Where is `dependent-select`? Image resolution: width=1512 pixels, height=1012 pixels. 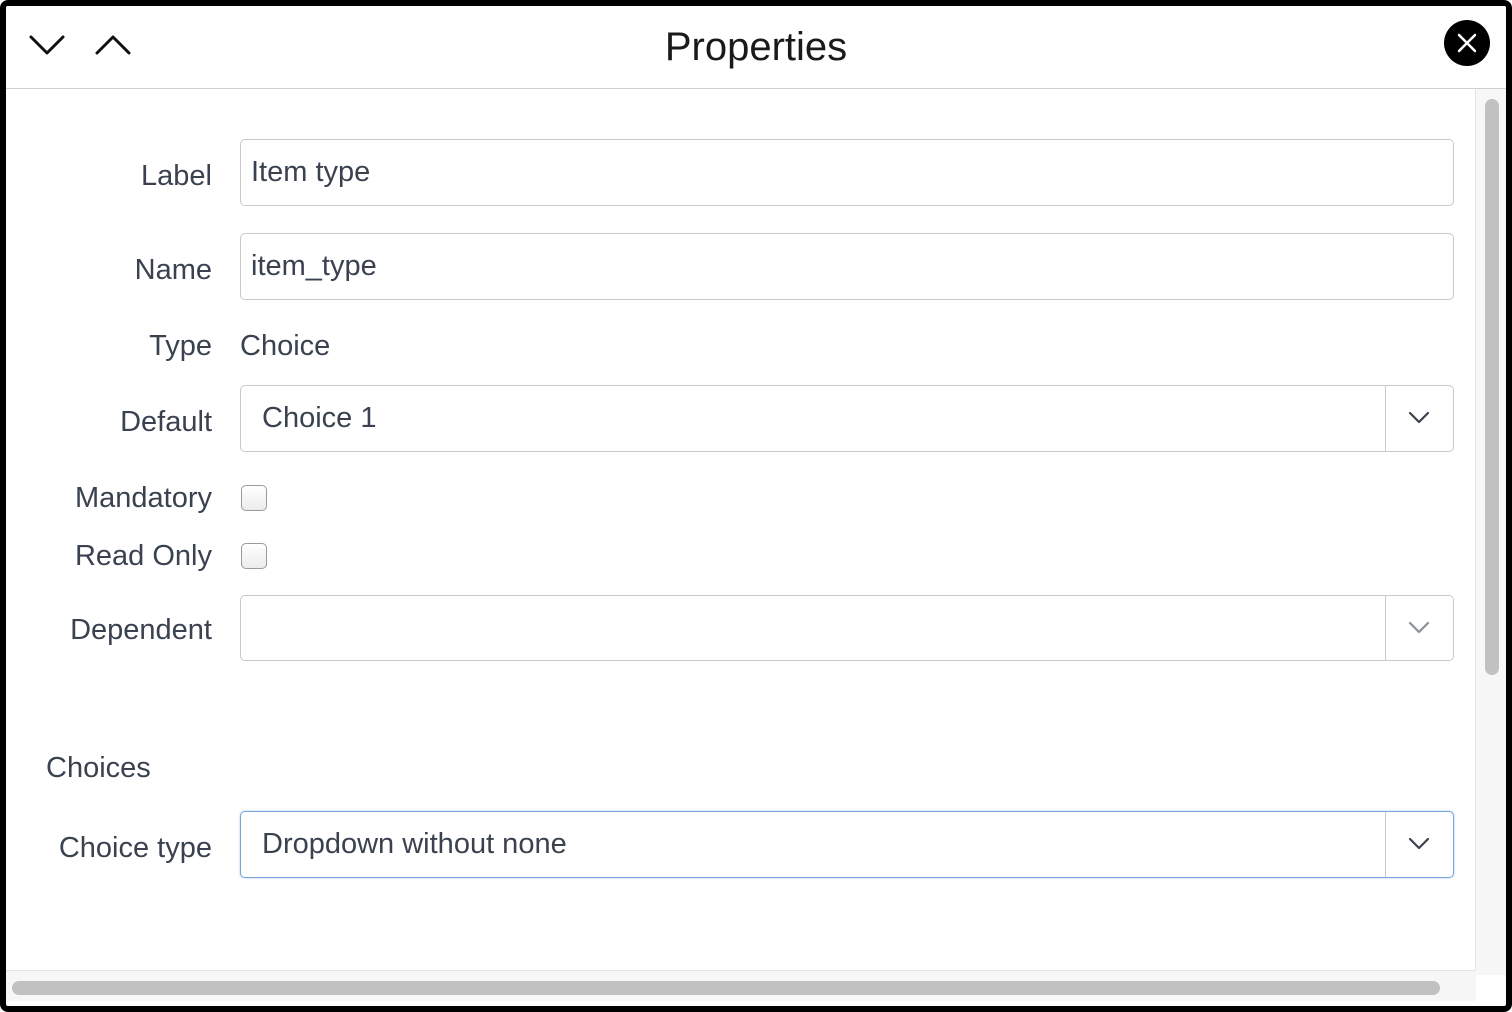
dependent-select is located at coordinates (847, 628).